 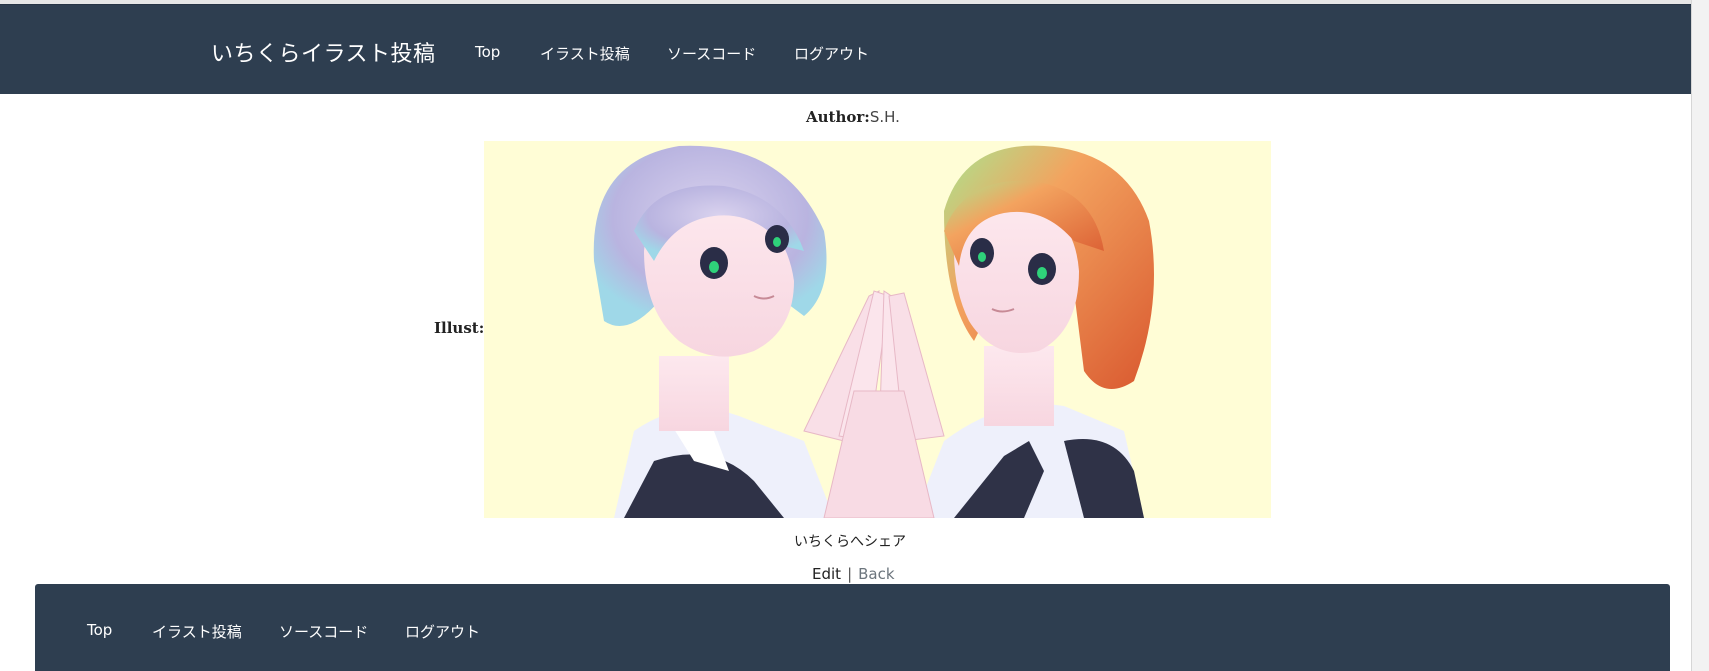 I want to click on author-label: Author:, so click(x=838, y=117).